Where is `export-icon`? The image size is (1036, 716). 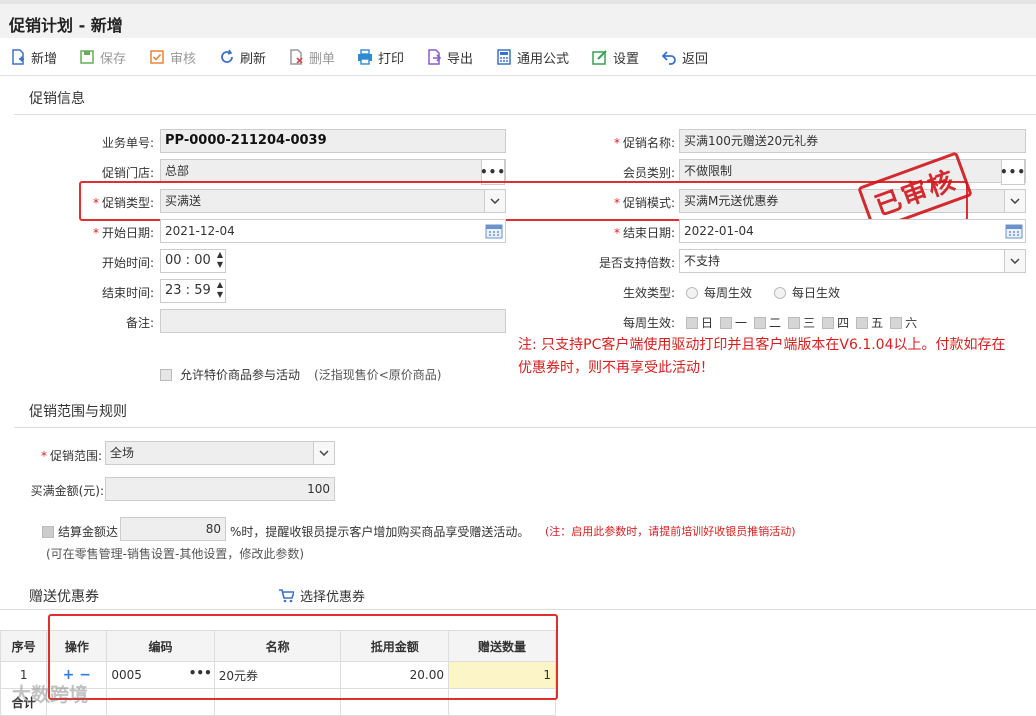 export-icon is located at coordinates (435, 57).